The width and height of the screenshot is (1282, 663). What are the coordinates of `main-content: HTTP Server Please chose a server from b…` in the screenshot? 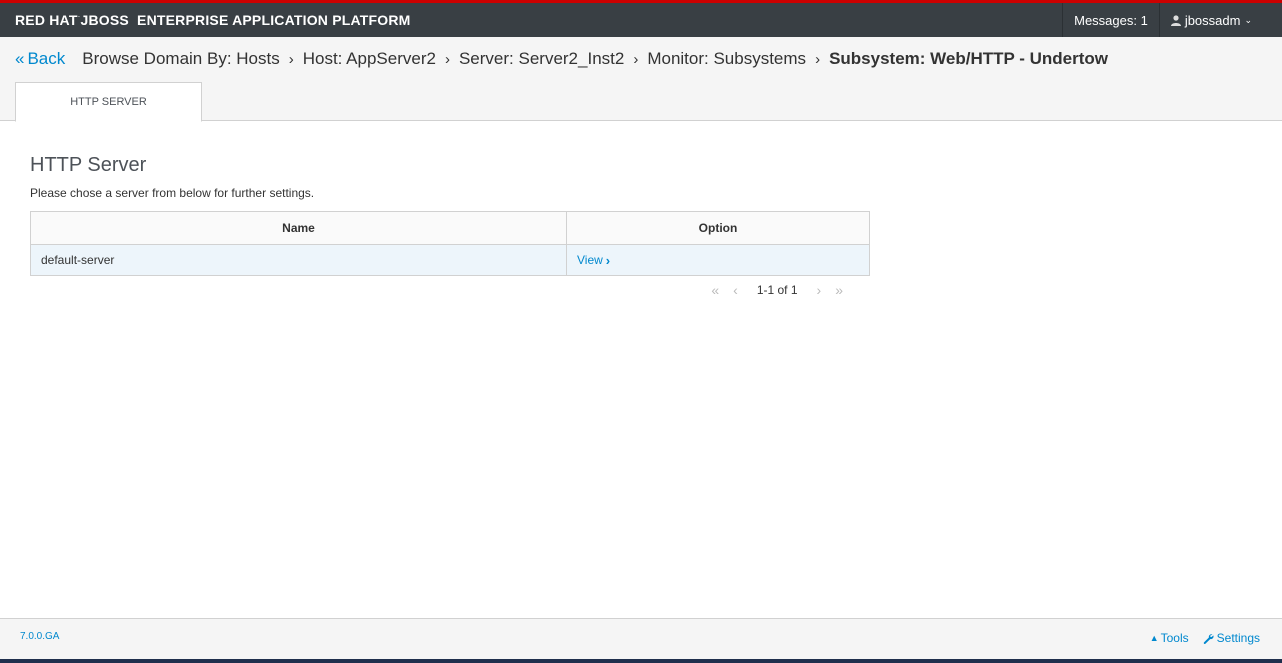 It's located at (450, 226).